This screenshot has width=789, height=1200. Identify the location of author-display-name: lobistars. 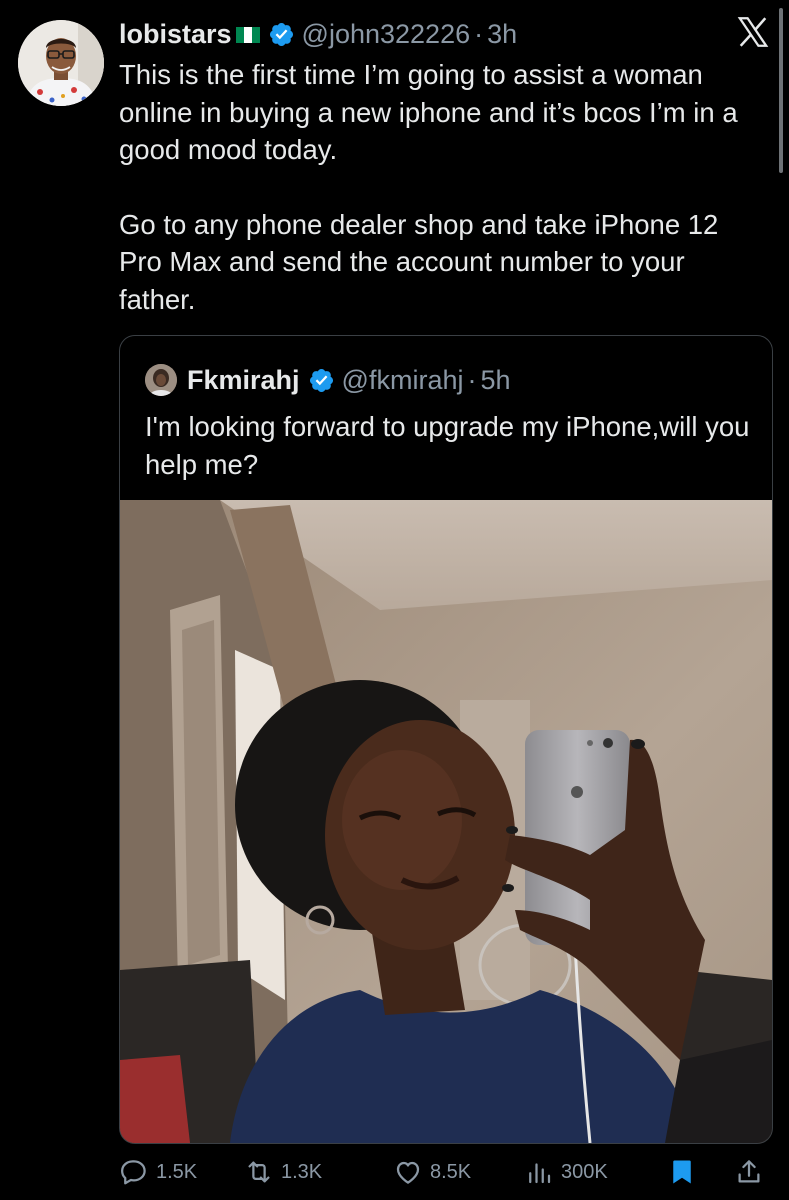
(175, 34).